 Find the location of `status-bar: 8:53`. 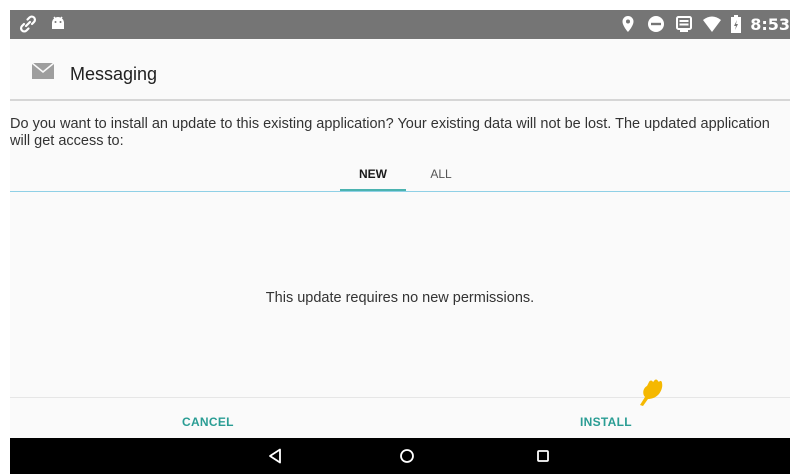

status-bar: 8:53 is located at coordinates (400, 24).